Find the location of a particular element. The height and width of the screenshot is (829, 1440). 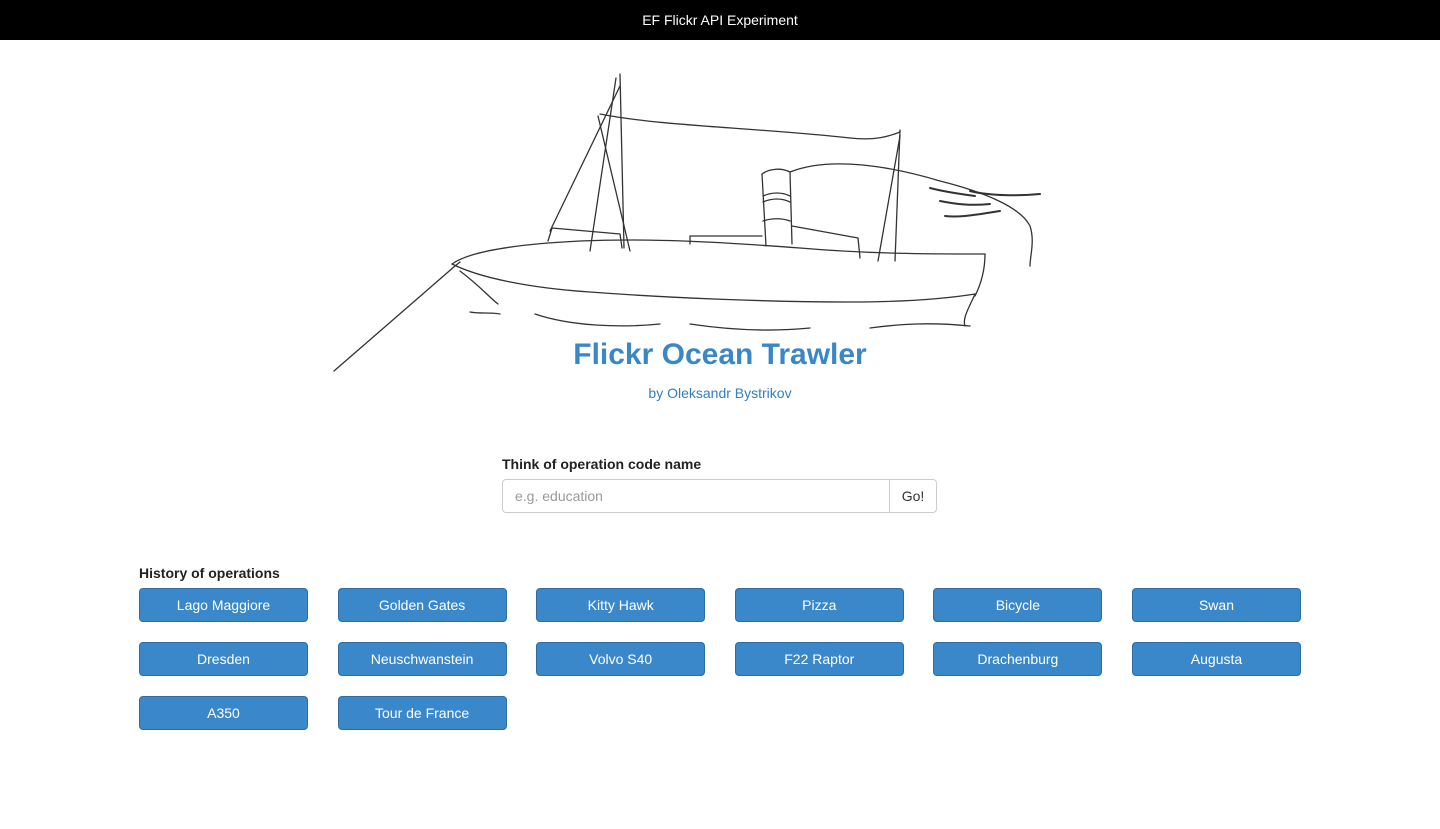

top-navbar: EF Flickr API Experiment is located at coordinates (720, 20).